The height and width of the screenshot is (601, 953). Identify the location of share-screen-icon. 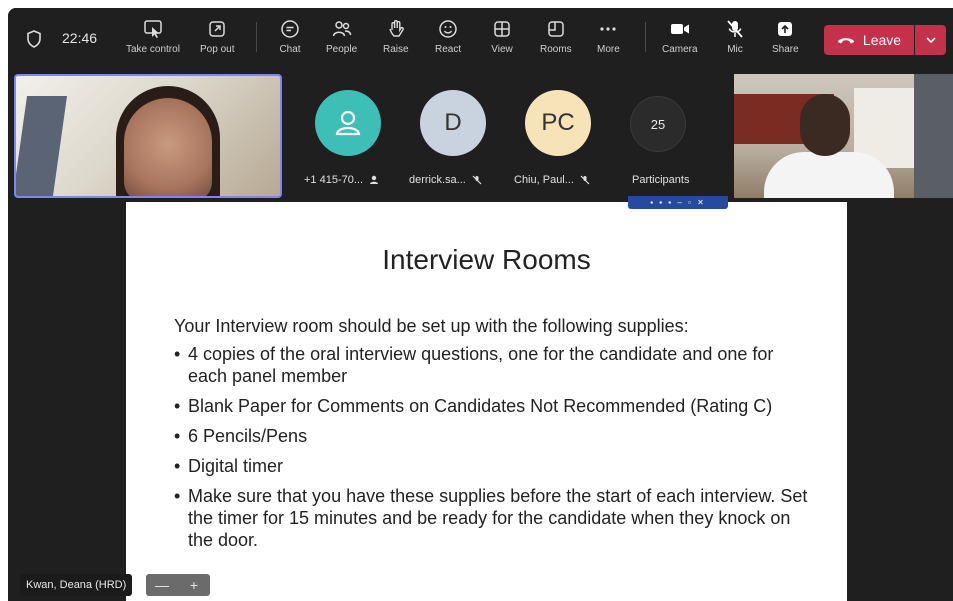
(785, 29).